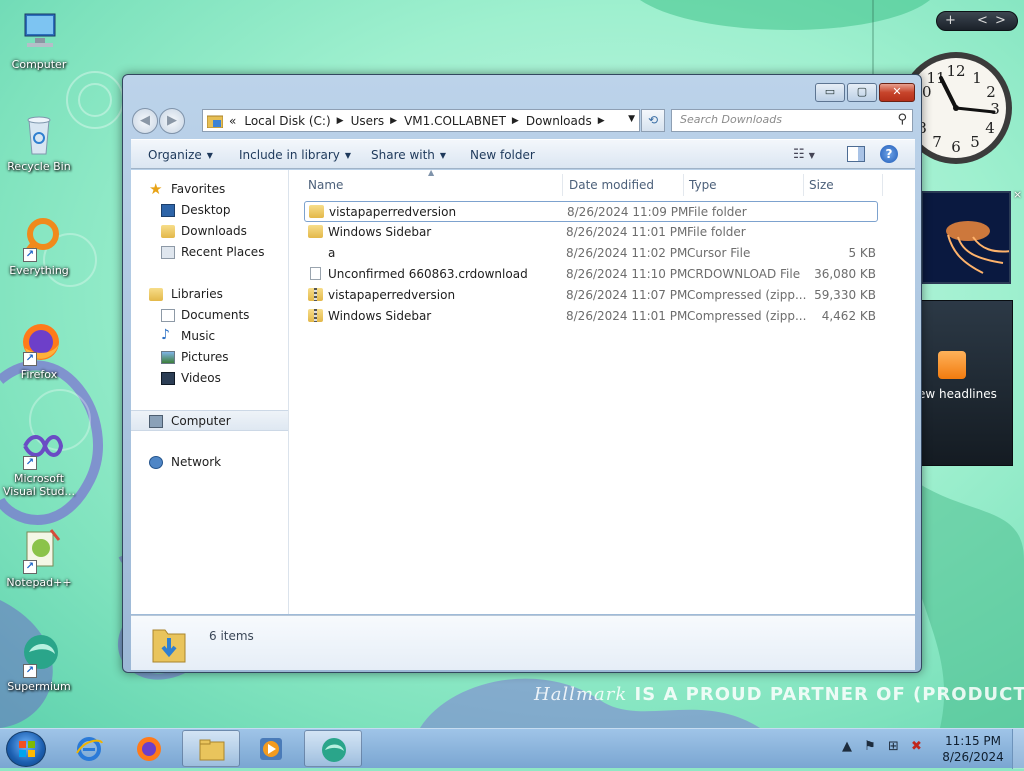 This screenshot has width=1024, height=771. Describe the element at coordinates (455, 121) in the screenshot. I see `breadcrumb-user-folder: VM1.COLLABNET` at that location.